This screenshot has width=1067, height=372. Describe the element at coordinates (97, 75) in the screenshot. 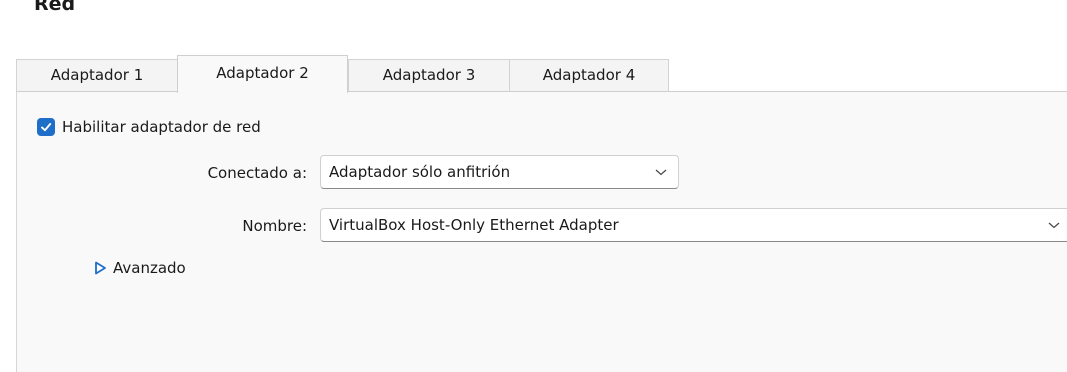

I see `tab-adapter-1: Adaptador 1` at that location.